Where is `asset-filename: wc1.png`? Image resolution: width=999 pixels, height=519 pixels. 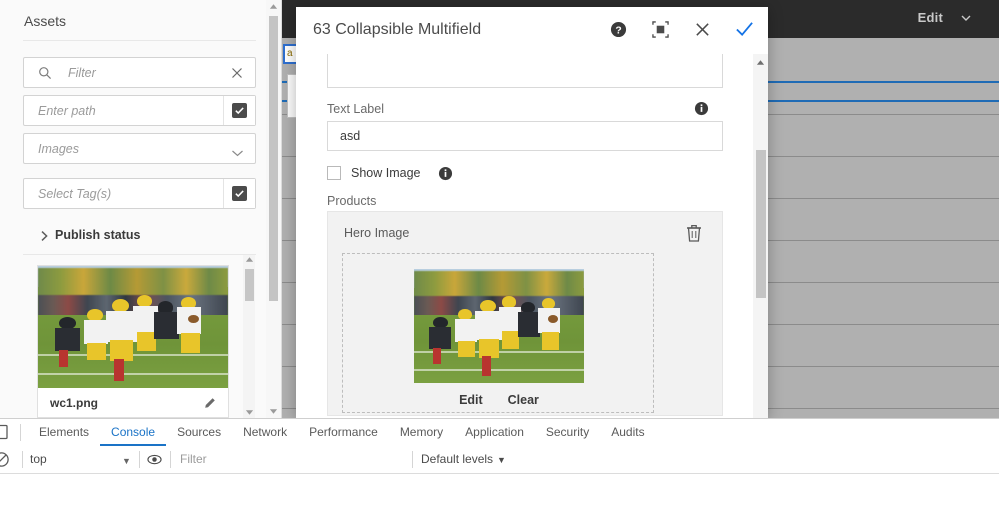
asset-filename: wc1.png is located at coordinates (74, 403).